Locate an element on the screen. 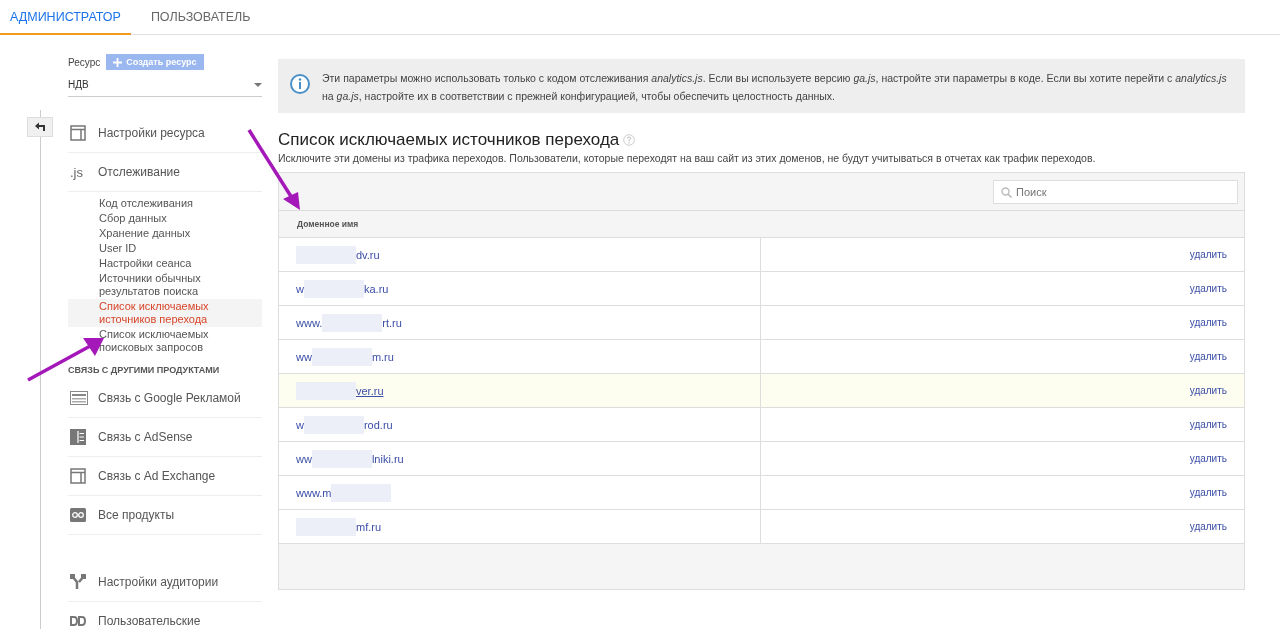 The height and width of the screenshot is (629, 1280). domain-link: www. rt.ru is located at coordinates (349, 322).